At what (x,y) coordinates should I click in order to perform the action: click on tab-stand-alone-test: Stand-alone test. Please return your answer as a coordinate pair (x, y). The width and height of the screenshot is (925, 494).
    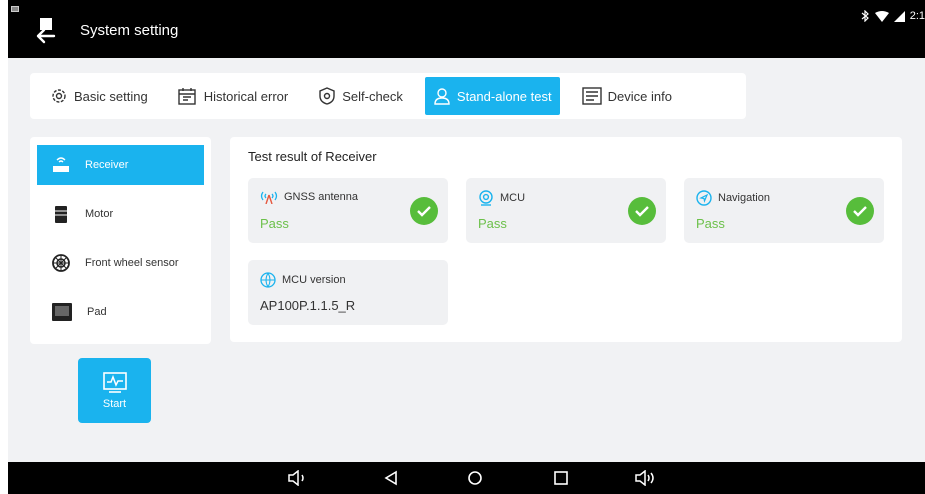
    Looking at the image, I should click on (492, 96).